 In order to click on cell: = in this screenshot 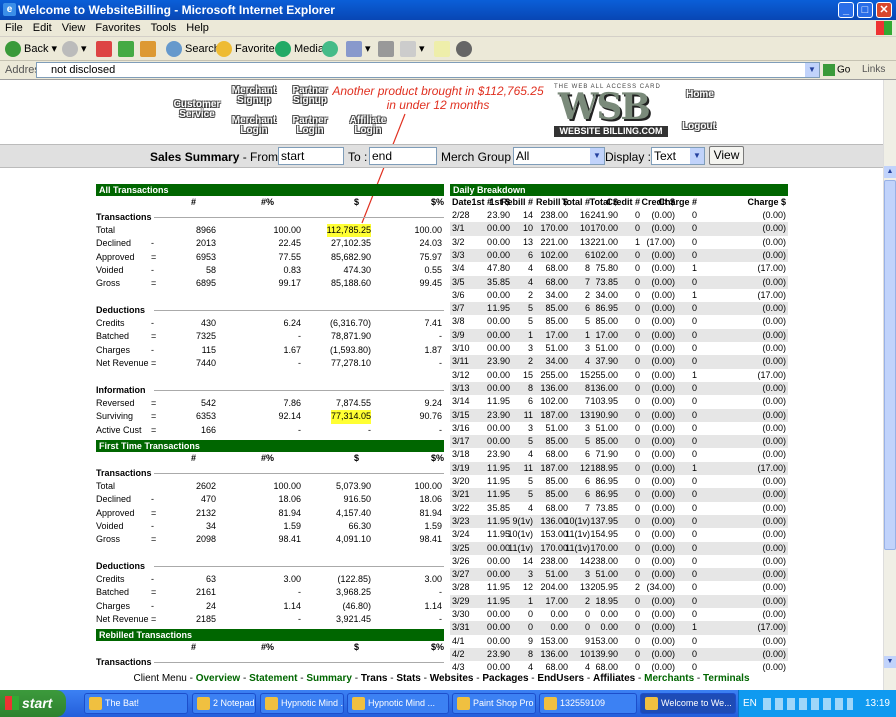, I will do `click(154, 336)`.